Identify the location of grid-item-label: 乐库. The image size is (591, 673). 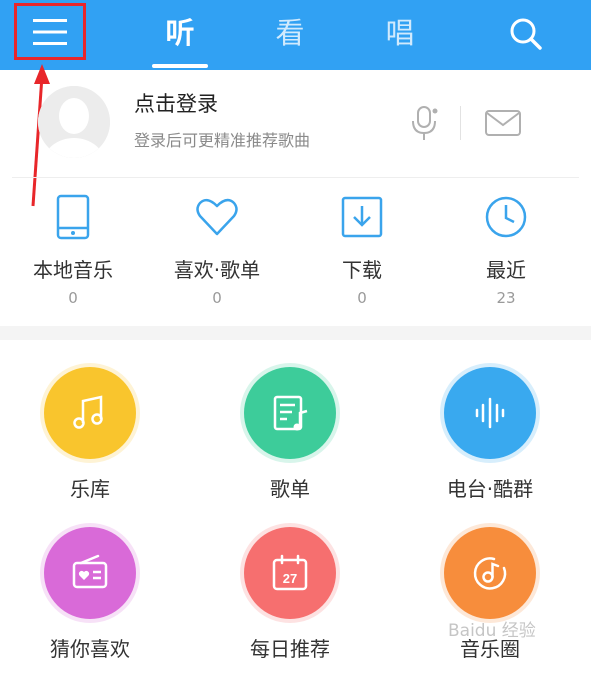
(90, 489).